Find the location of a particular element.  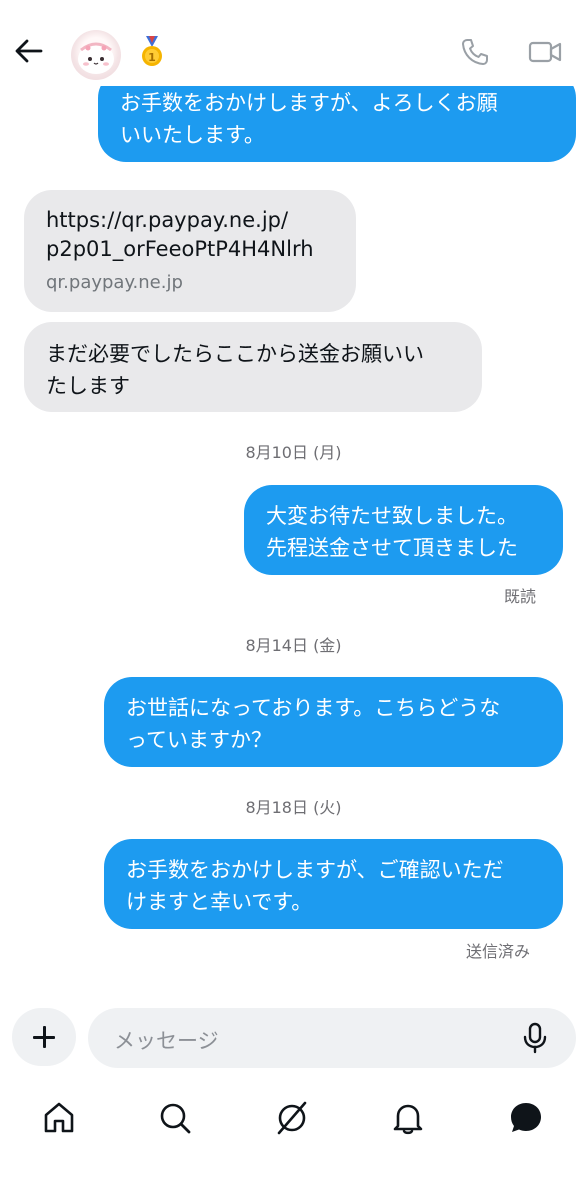

message-text: まだ必要でしたらここから送金お願いい is located at coordinates (235, 354).